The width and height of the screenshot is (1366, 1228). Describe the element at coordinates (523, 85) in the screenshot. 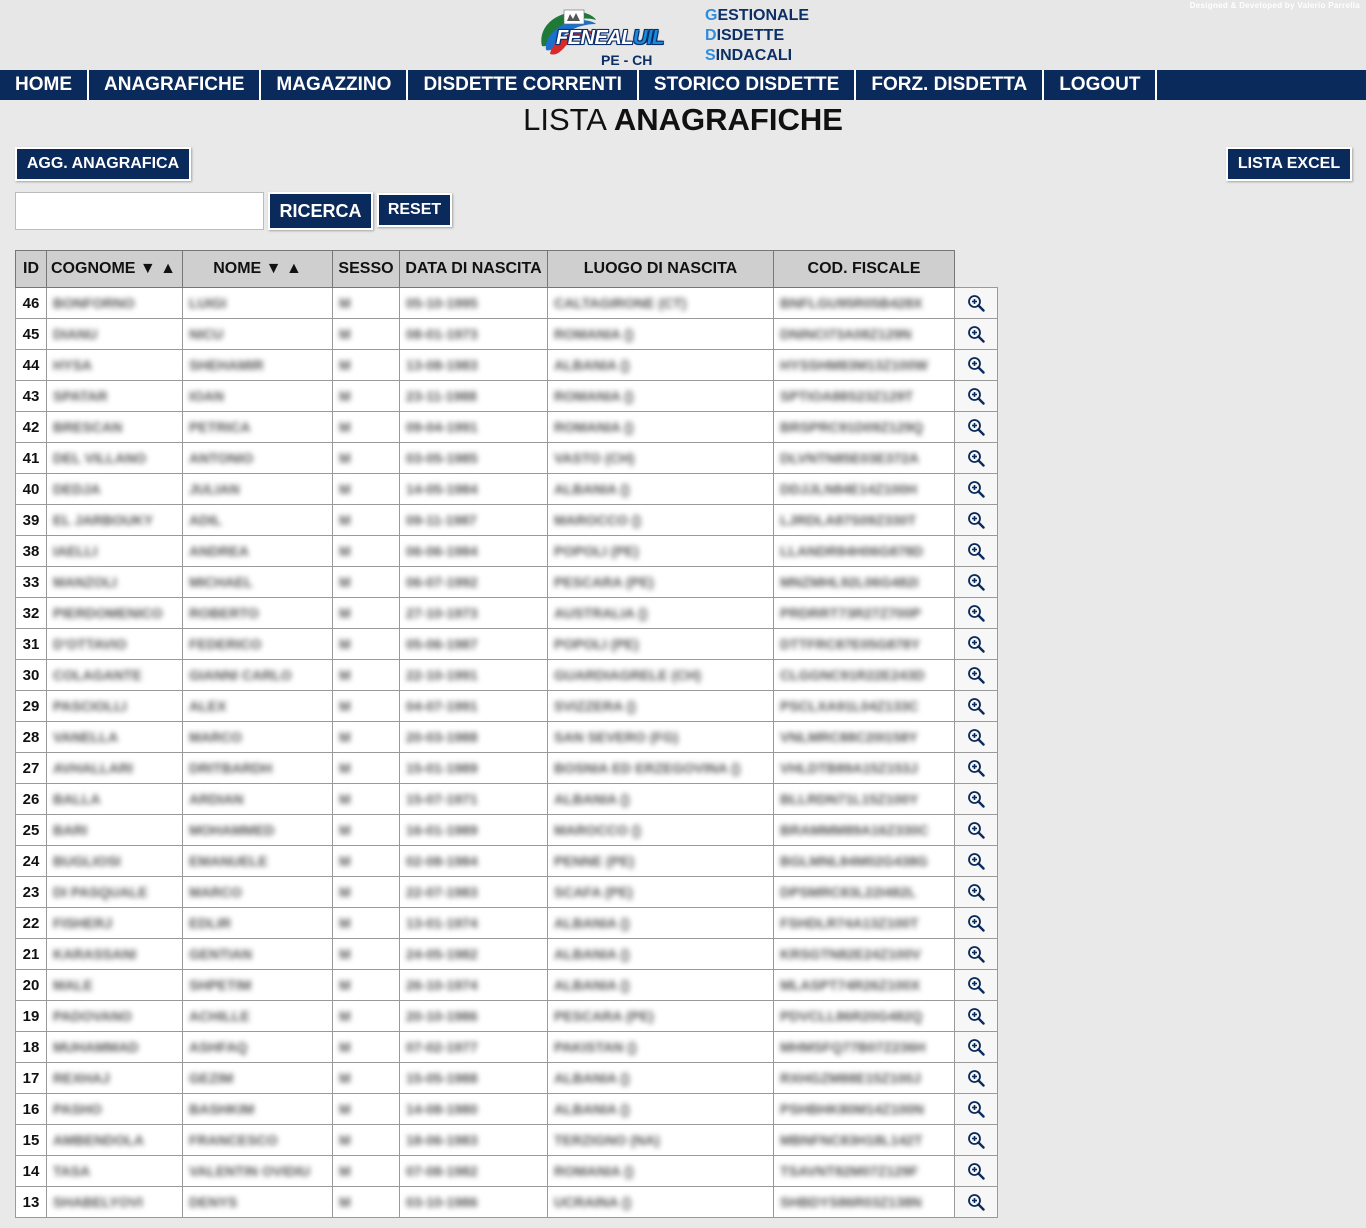

I see `nav-disdette-correnti: DISDETTE CORRENTI` at that location.